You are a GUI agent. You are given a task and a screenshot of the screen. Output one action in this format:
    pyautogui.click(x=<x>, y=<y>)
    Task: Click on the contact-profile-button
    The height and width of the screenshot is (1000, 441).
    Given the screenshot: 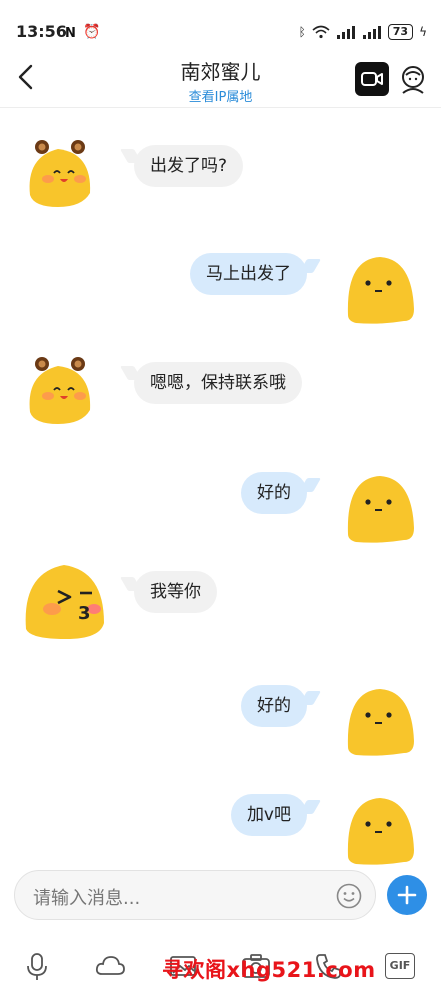 What is the action you would take?
    pyautogui.click(x=413, y=80)
    